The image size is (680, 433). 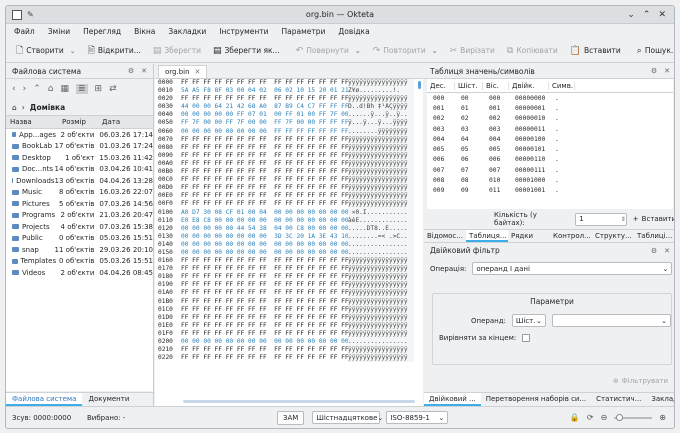 I want to click on horizontal-scrollbar, so click(x=299, y=401).